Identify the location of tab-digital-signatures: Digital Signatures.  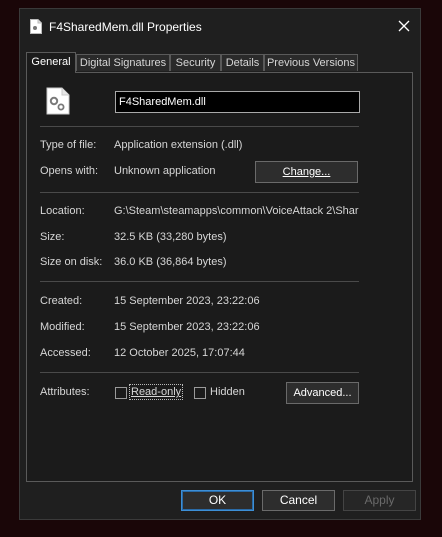
(123, 62).